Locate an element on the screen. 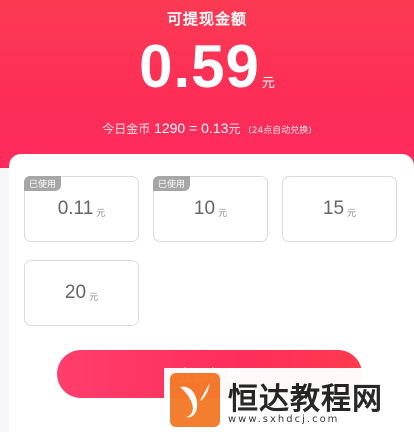  option-card-20: 20 元 is located at coordinates (81, 293).